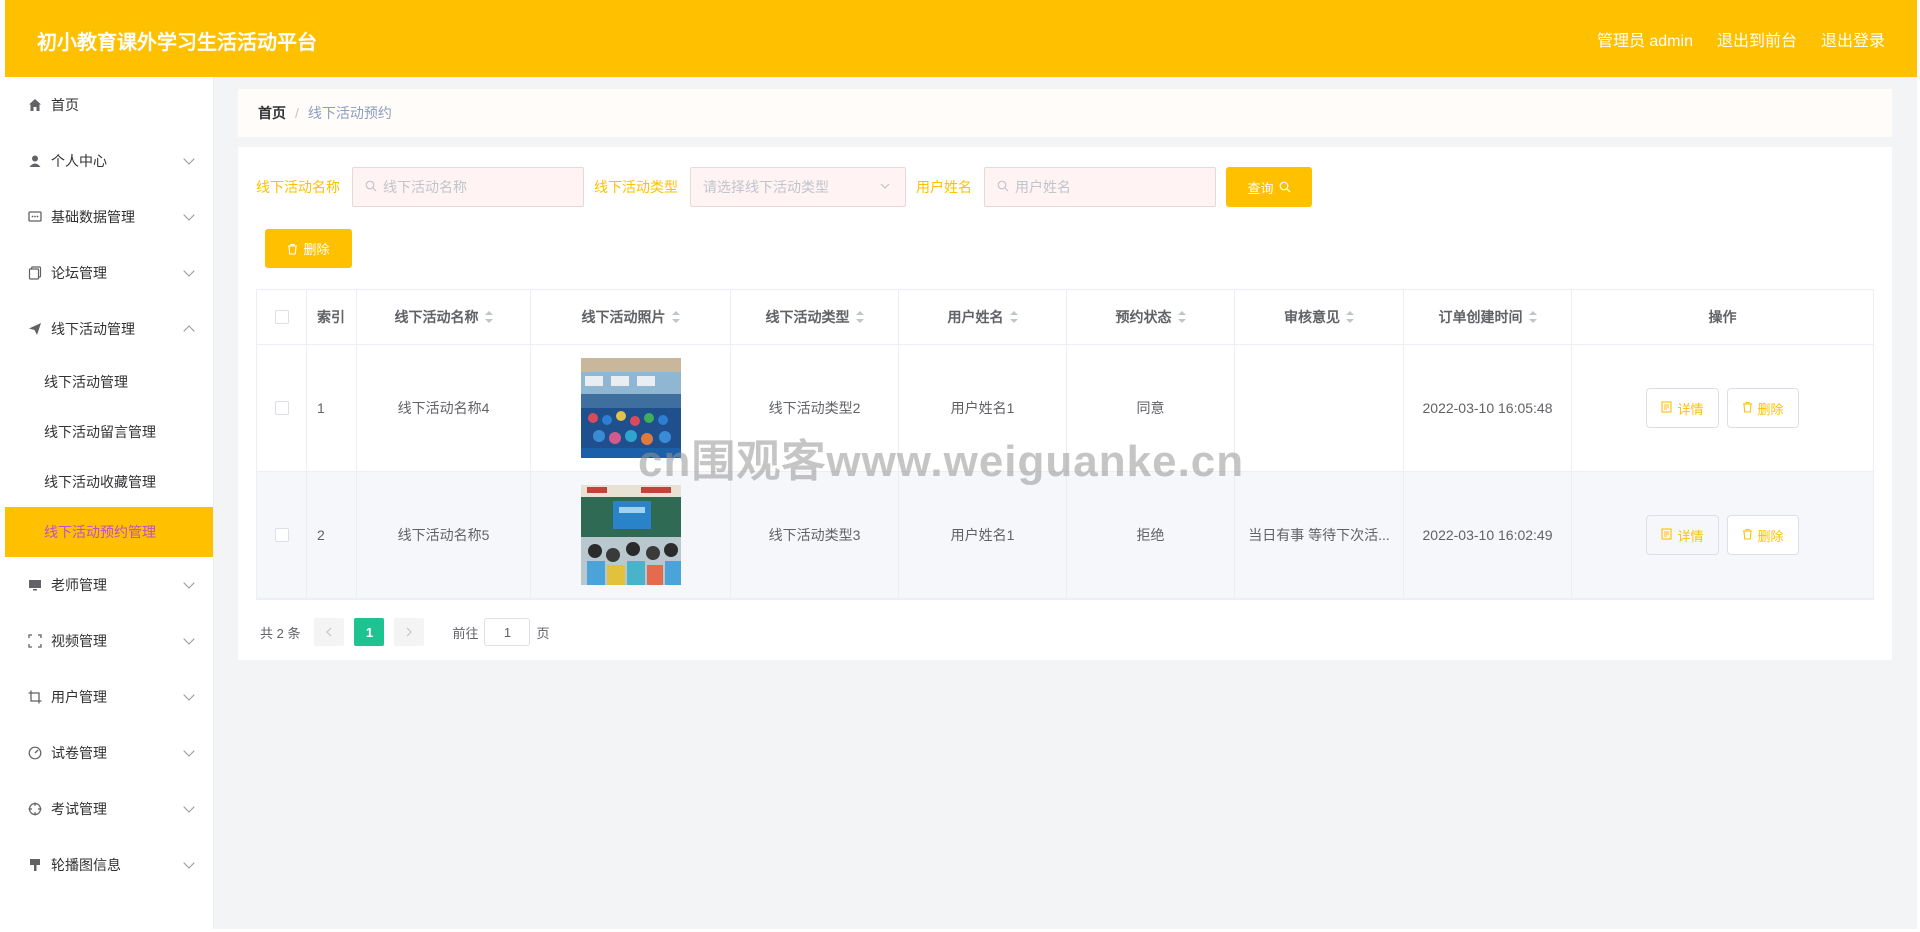 This screenshot has width=1920, height=932. I want to click on row-reservation-status: 拒绝, so click(1151, 535).